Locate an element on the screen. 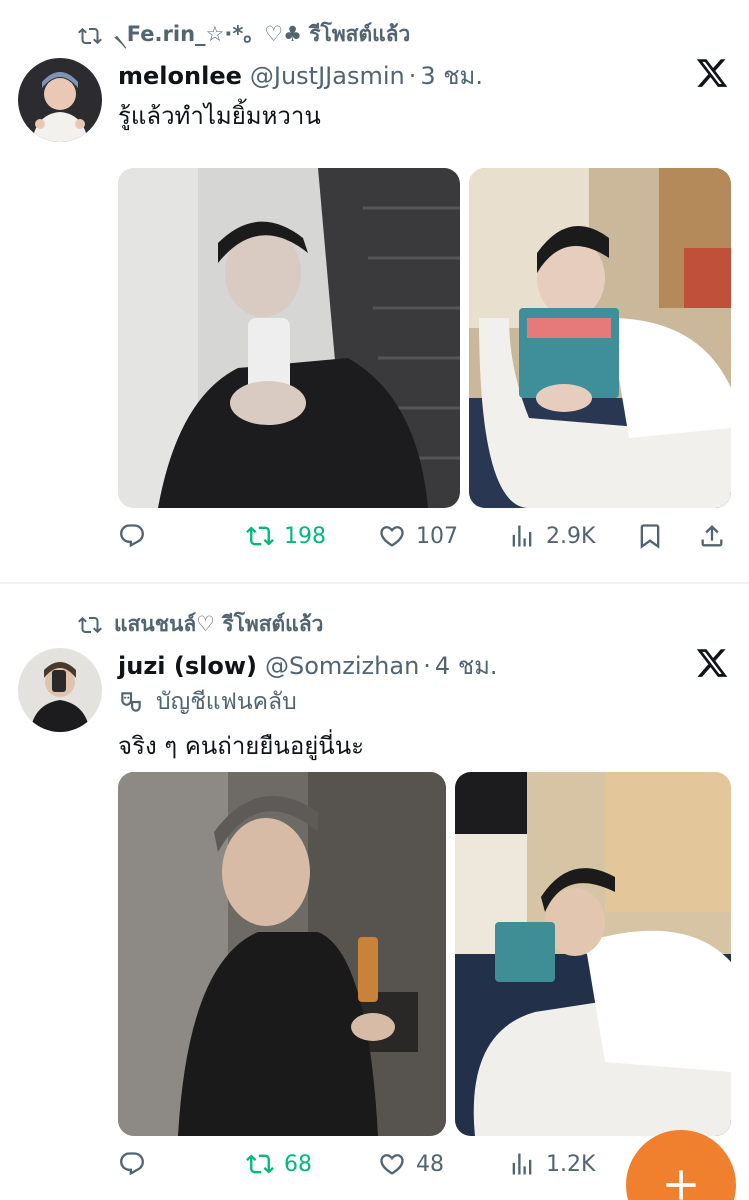 The image size is (749, 1200). tweet-actions: 198 107 2.9K is located at coordinates (424, 542).